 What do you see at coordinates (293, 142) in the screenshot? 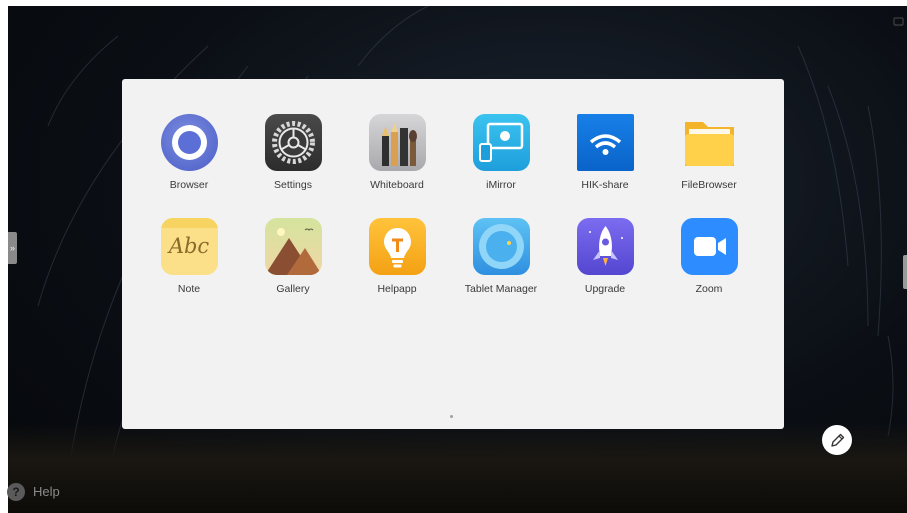
I see `settings-icon` at bounding box center [293, 142].